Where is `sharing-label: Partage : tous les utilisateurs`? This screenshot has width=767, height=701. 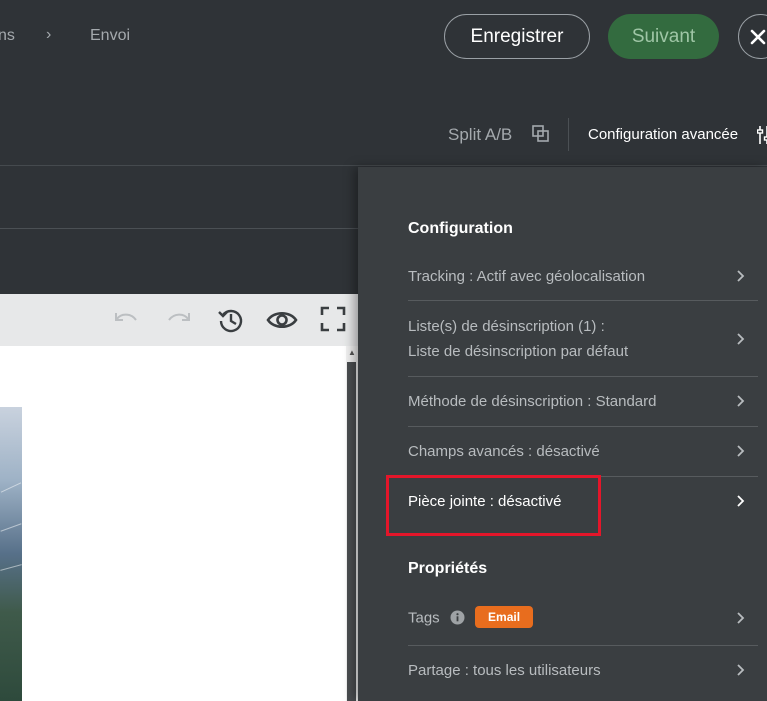 sharing-label: Partage : tous les utilisateurs is located at coordinates (504, 670).